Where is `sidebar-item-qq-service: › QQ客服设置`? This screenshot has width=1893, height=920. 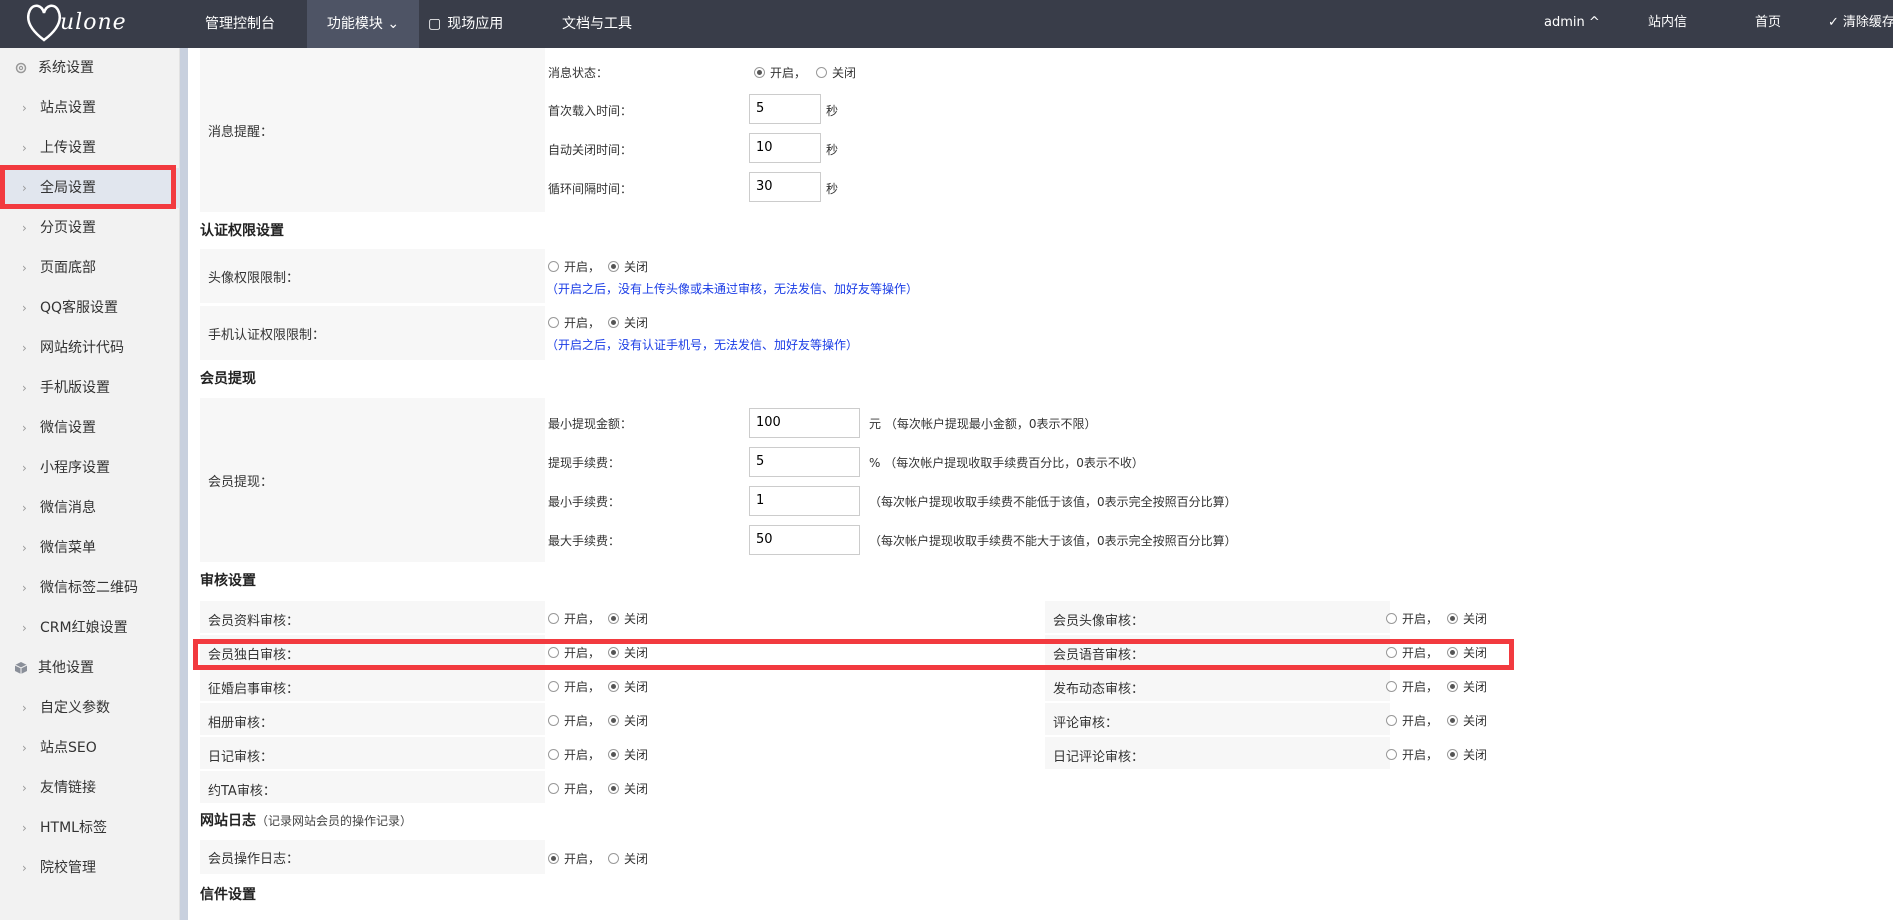 sidebar-item-qq-service: › QQ客服设置 is located at coordinates (90, 308).